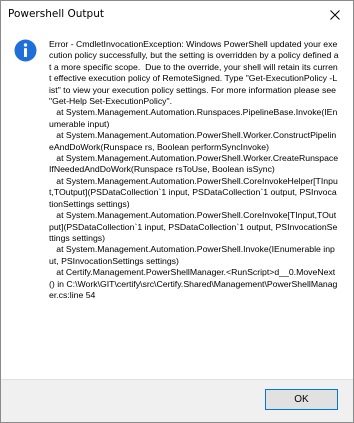  I want to click on window-title: Powershell Output, so click(56, 14).